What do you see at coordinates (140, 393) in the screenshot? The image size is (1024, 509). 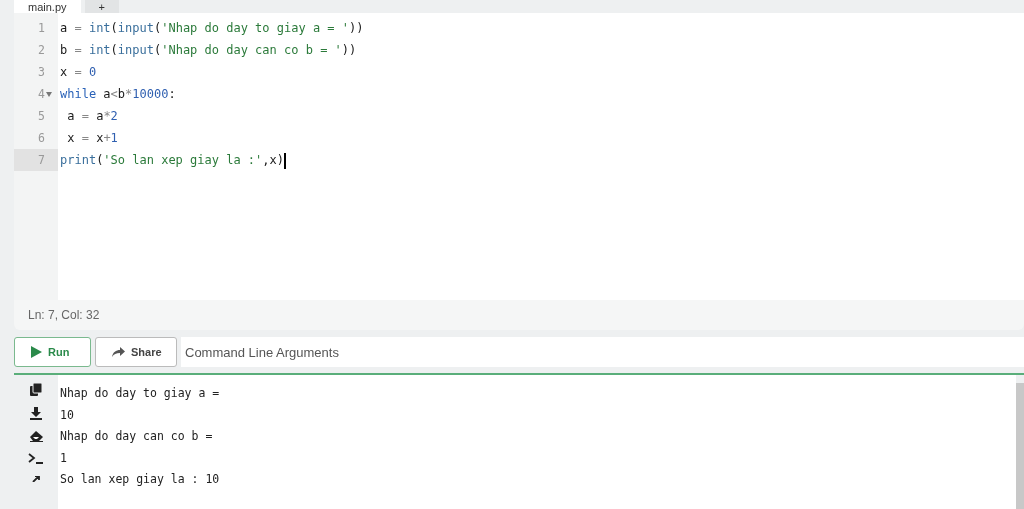 I see `output-line: Nhap do day to giay a =` at bounding box center [140, 393].